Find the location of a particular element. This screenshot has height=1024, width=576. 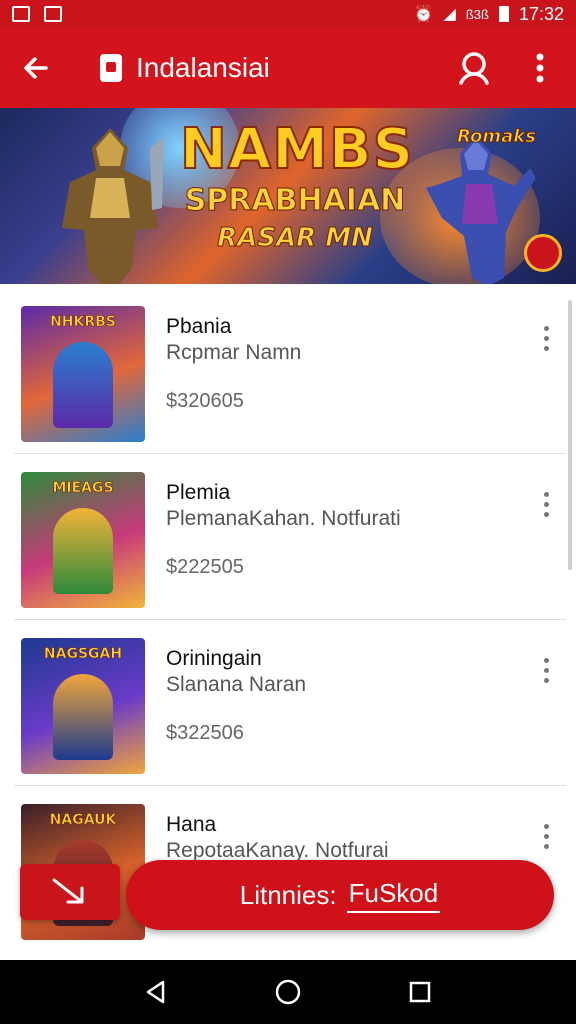

coin-icon is located at coordinates (543, 253).